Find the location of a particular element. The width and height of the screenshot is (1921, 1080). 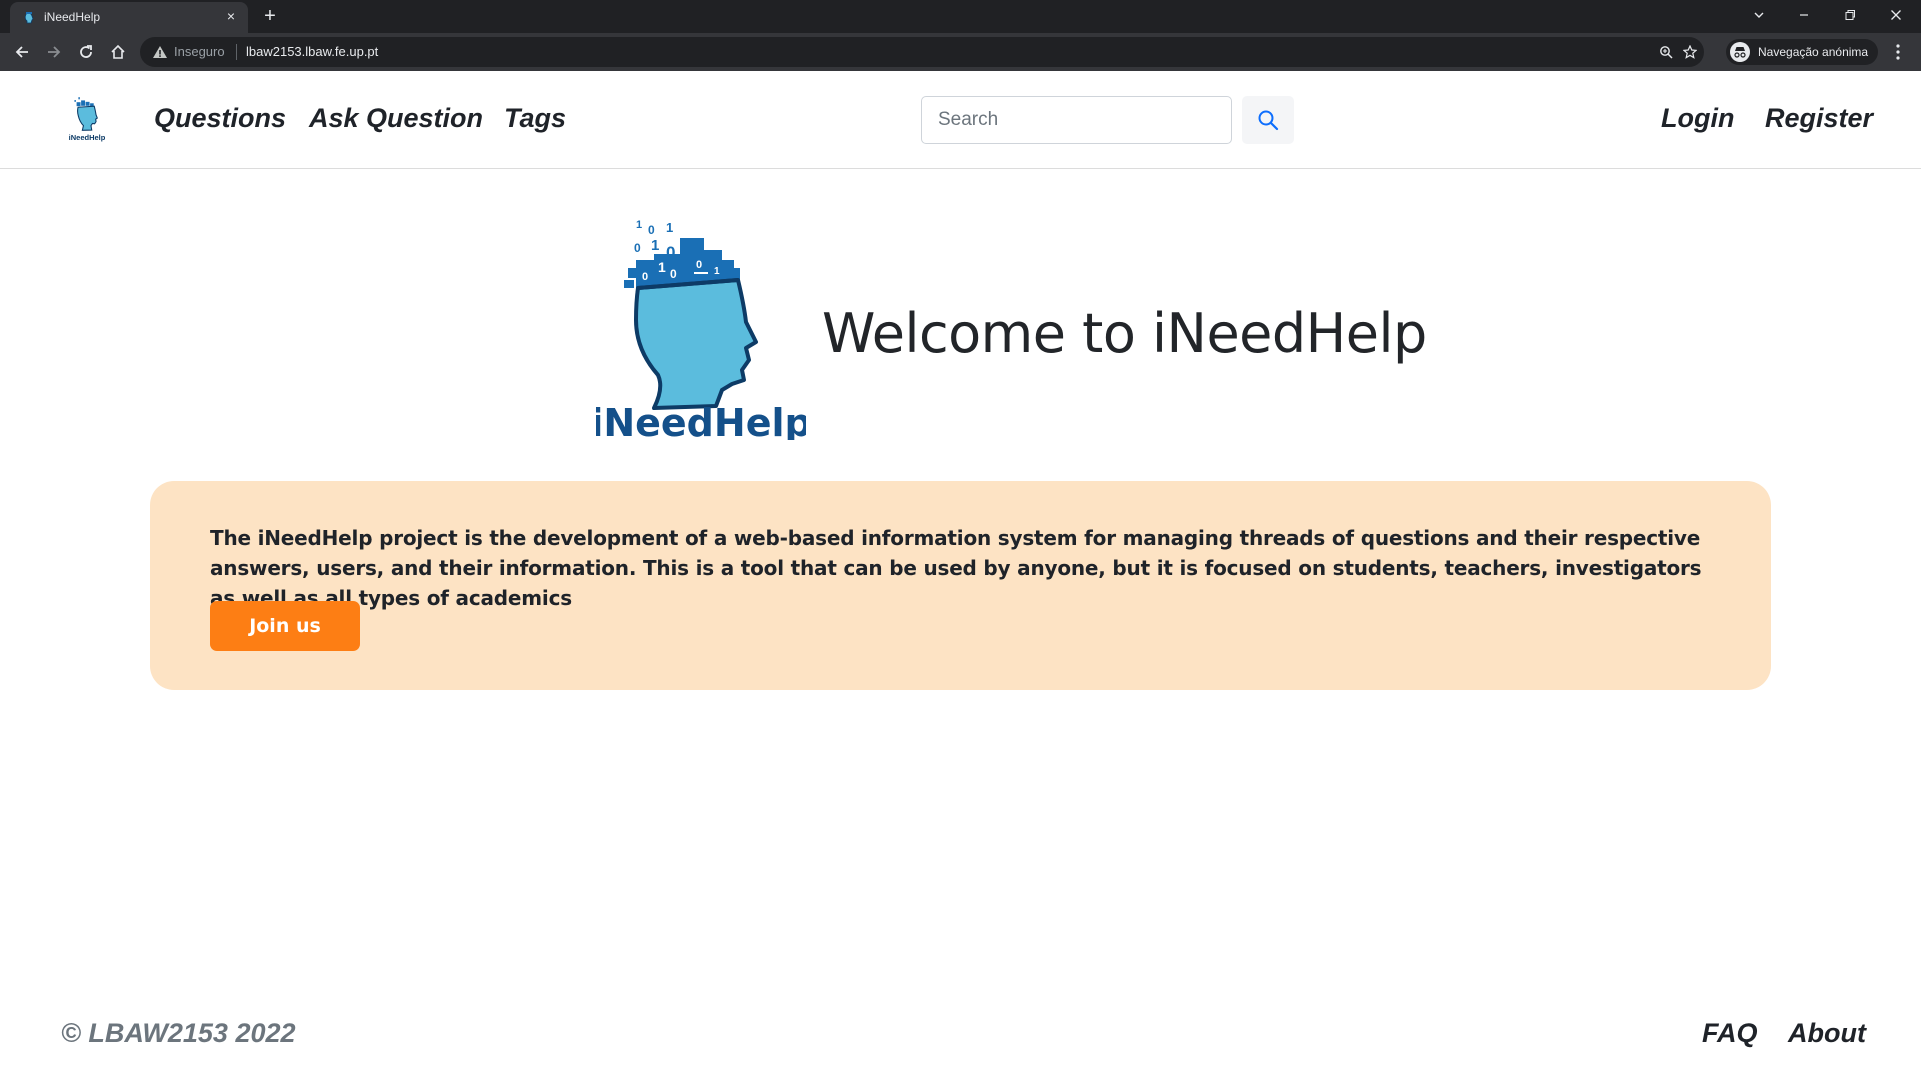

incognito-label: Navegação anónima is located at coordinates (1813, 52).